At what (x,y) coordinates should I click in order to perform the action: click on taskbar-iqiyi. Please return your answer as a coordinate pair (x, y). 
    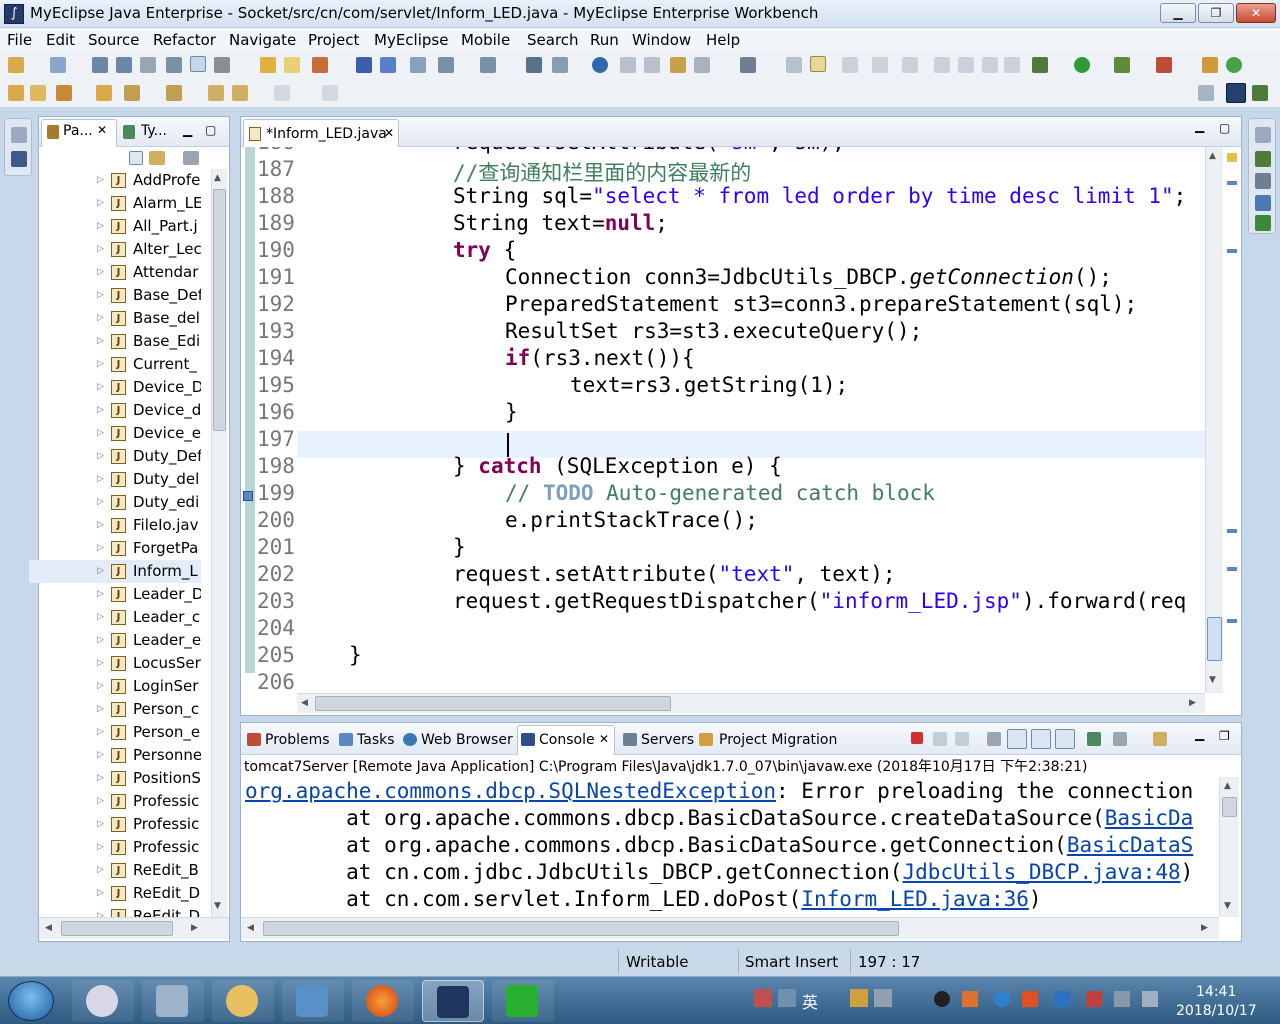
    Looking at the image, I should click on (523, 1001).